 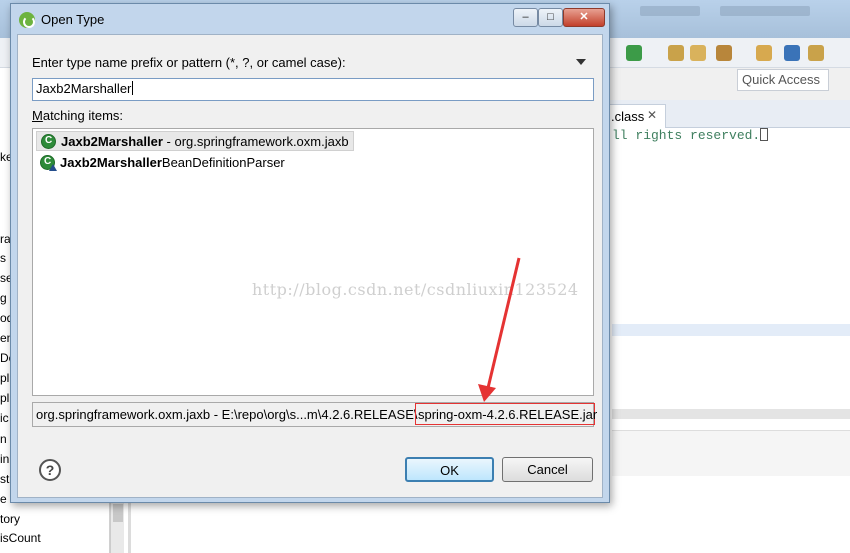 What do you see at coordinates (27, 20) in the screenshot?
I see `spring-logo-icon` at bounding box center [27, 20].